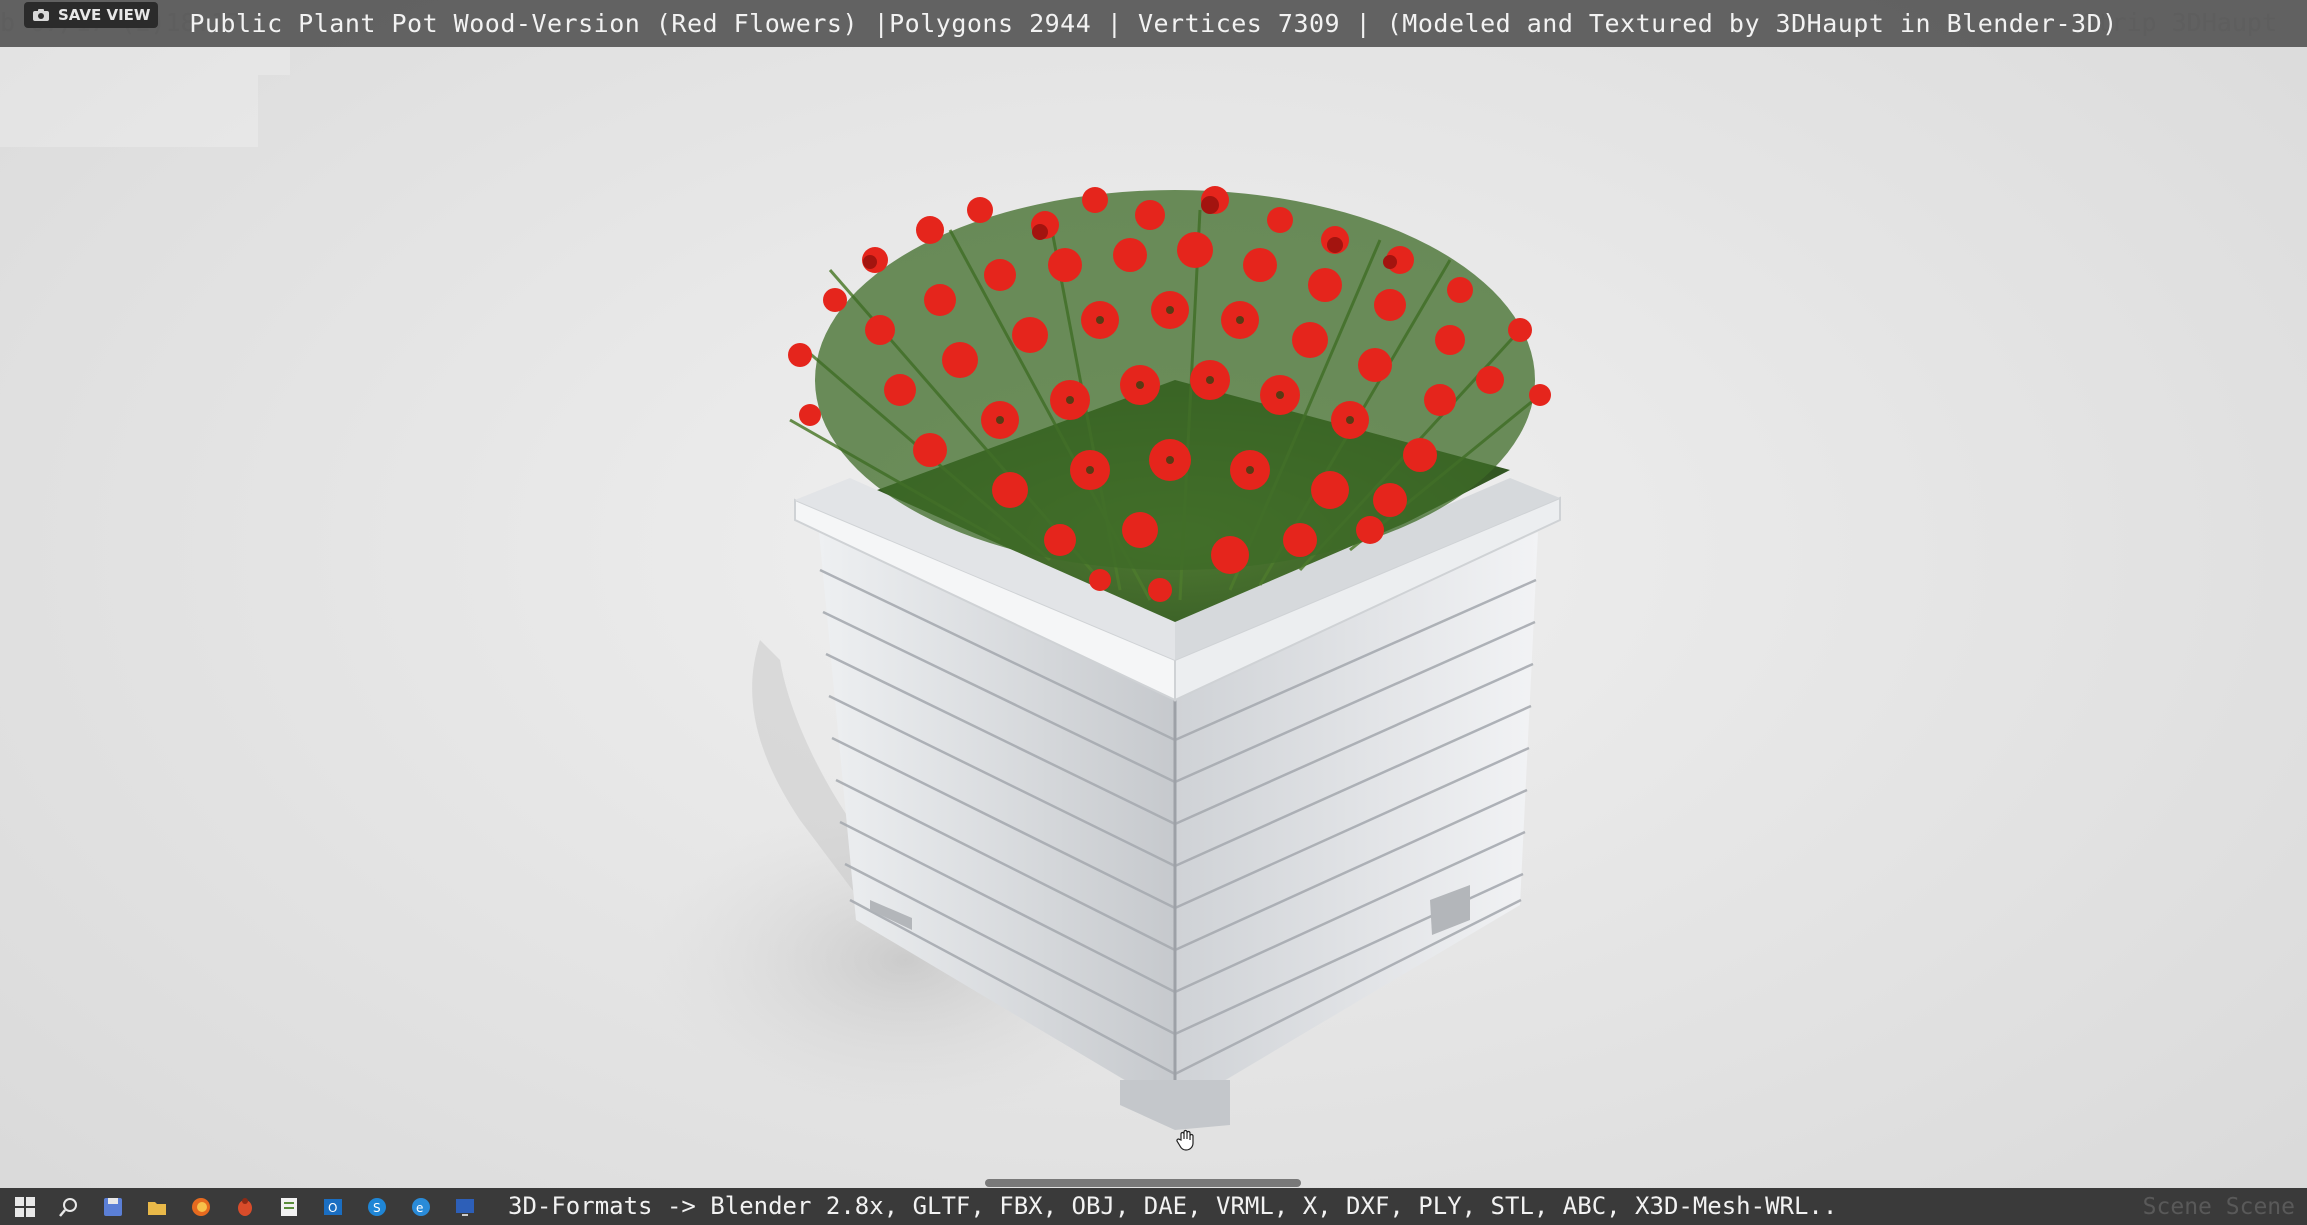  I want to click on save-icon, so click(113, 1207).